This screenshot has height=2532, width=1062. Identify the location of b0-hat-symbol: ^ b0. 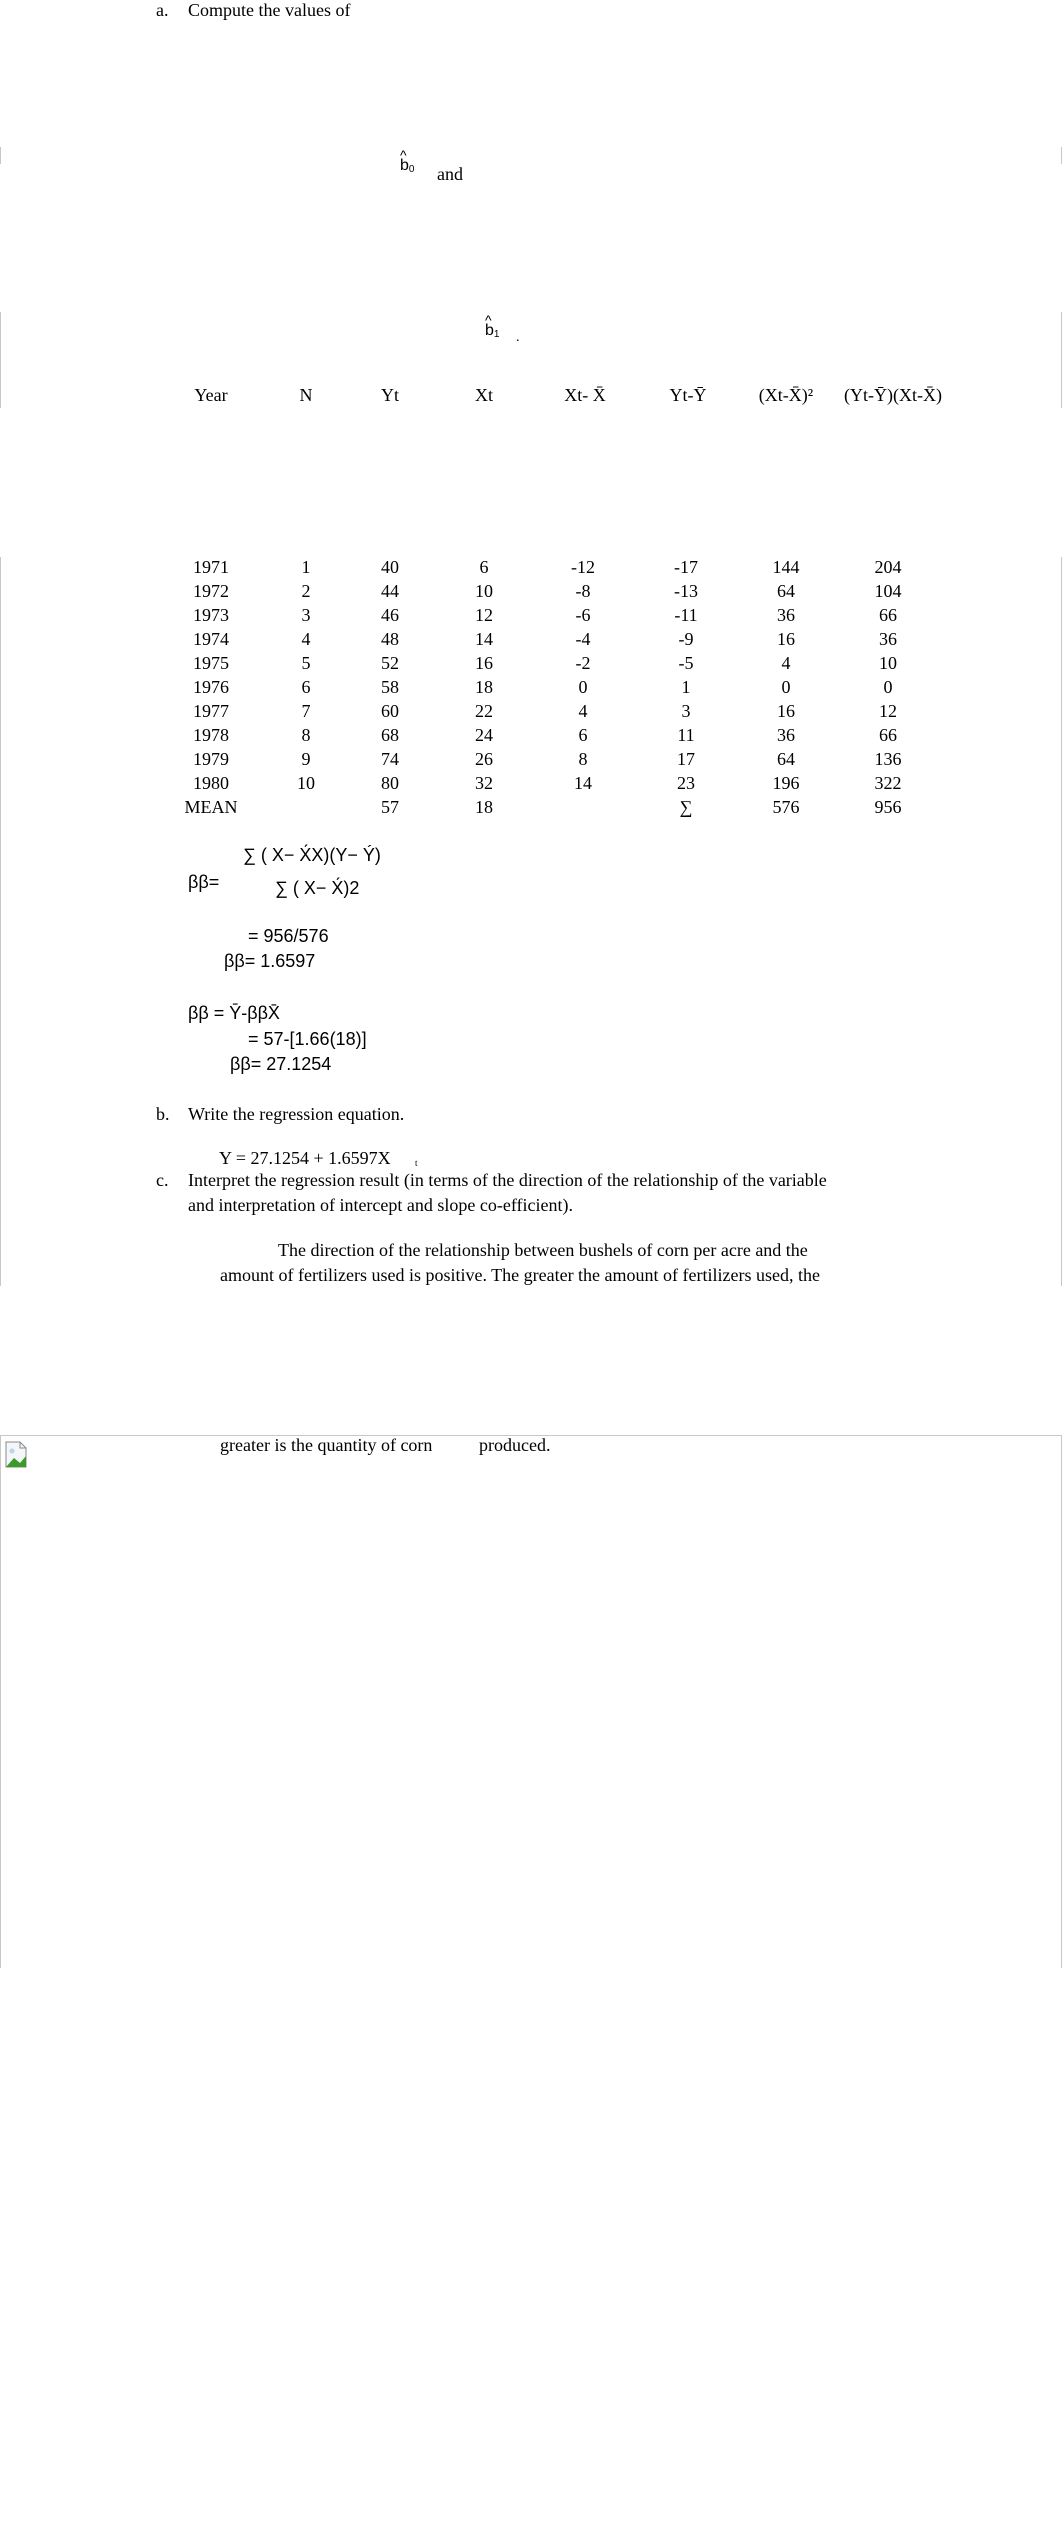
(407, 161).